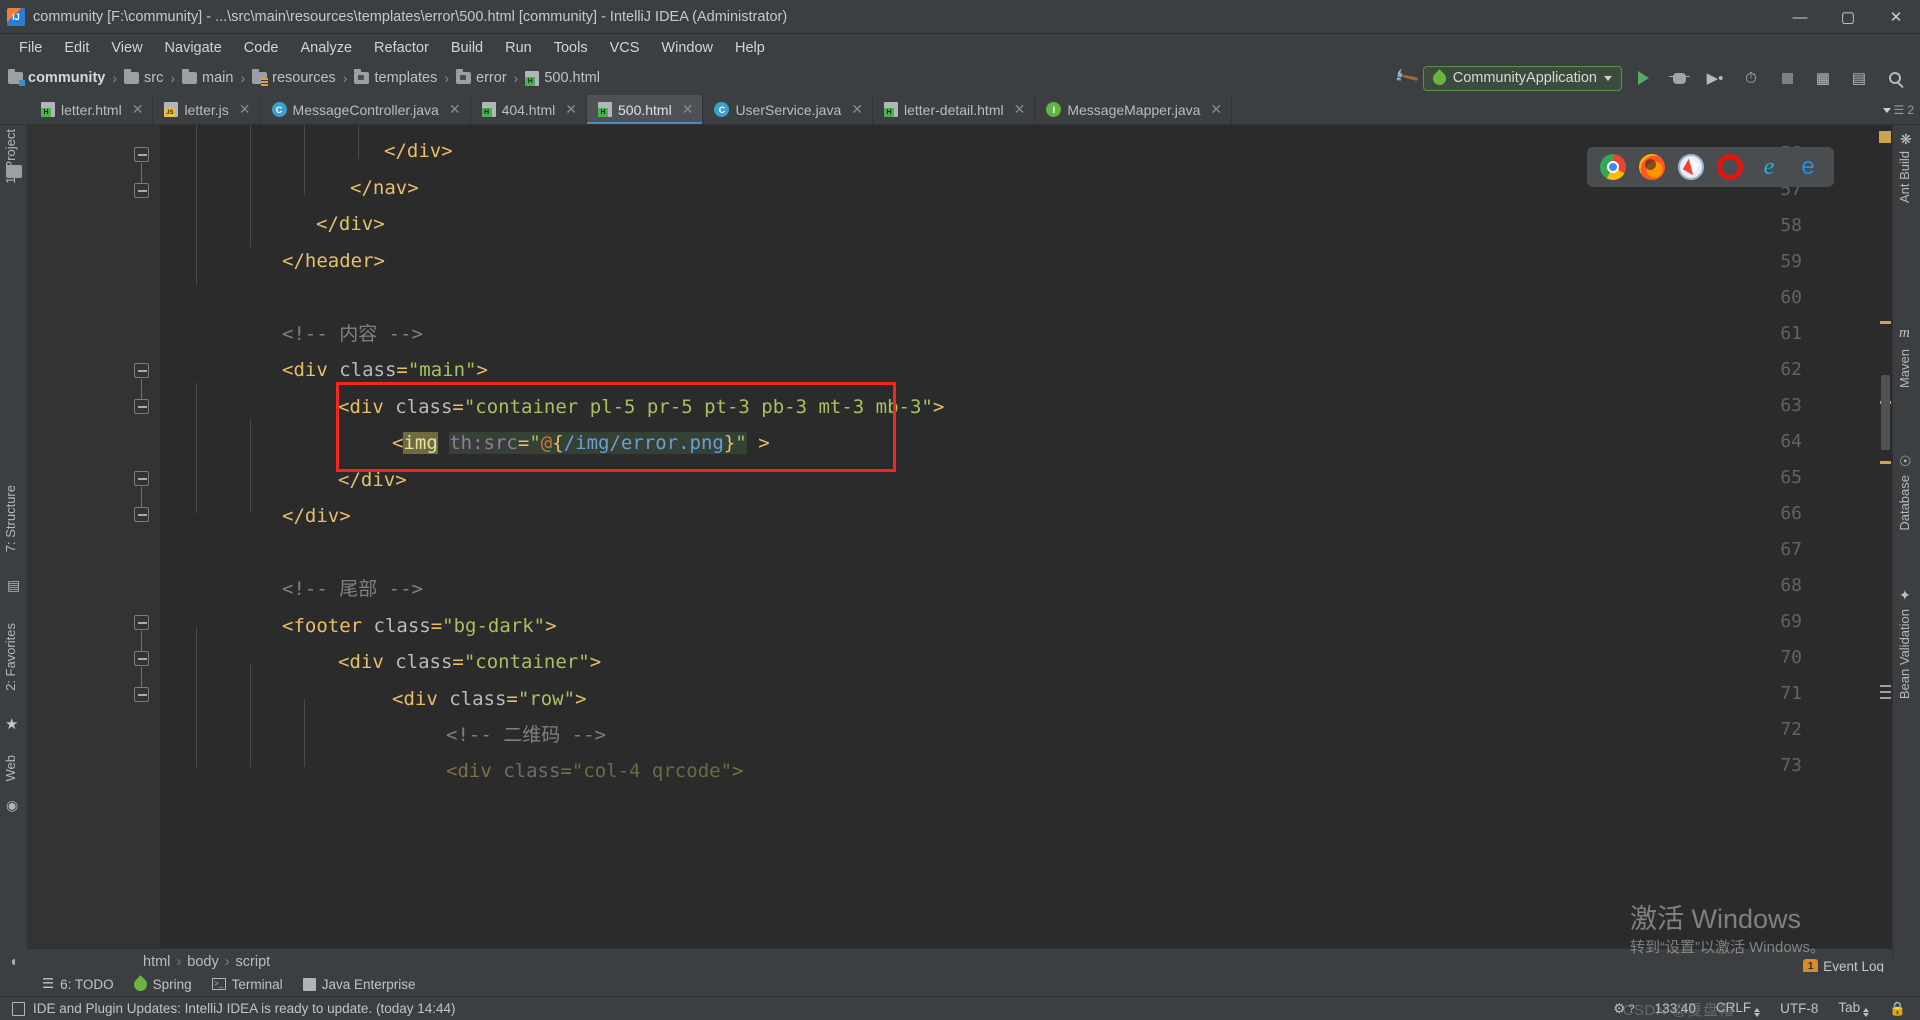 The image size is (1920, 1020). I want to click on run-configuration-selector: CommunityApplication, so click(1522, 78).